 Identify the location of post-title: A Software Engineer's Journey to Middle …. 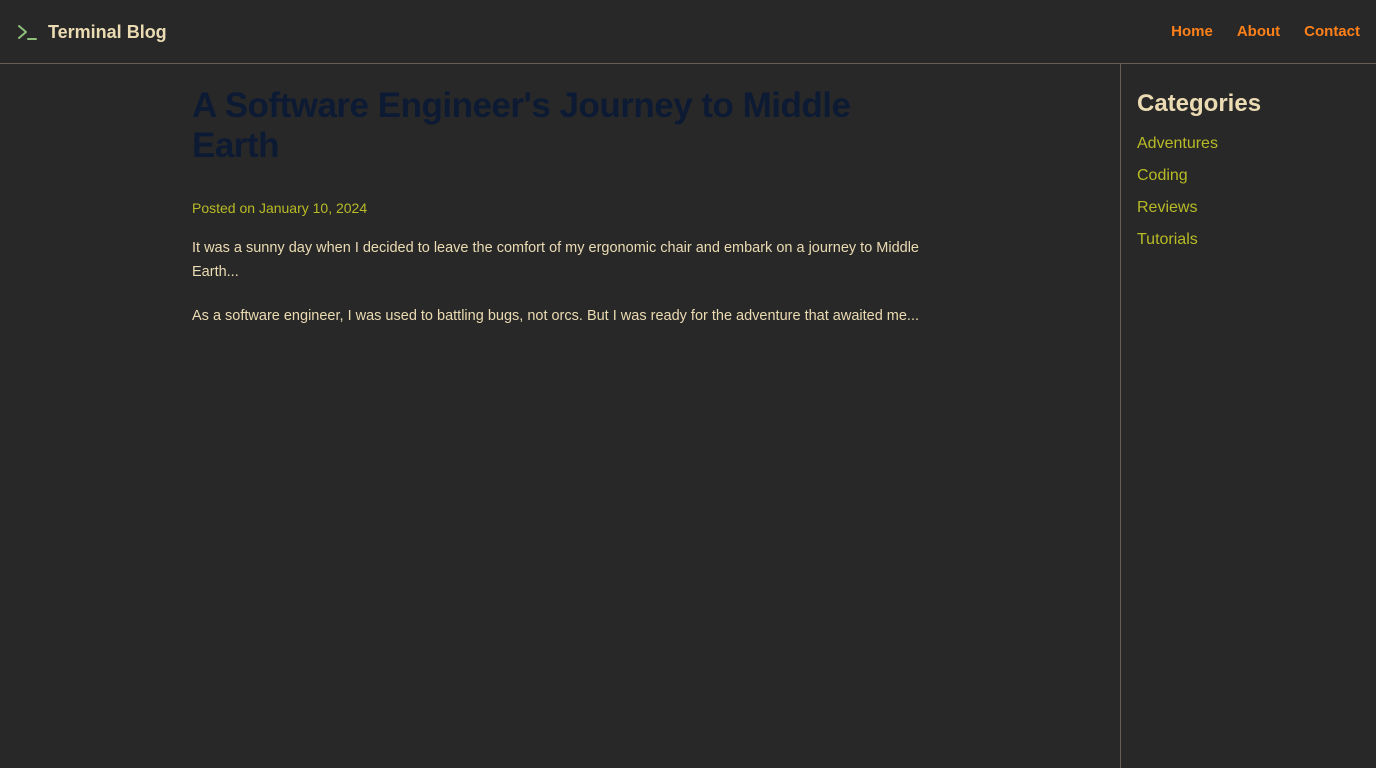
(521, 125).